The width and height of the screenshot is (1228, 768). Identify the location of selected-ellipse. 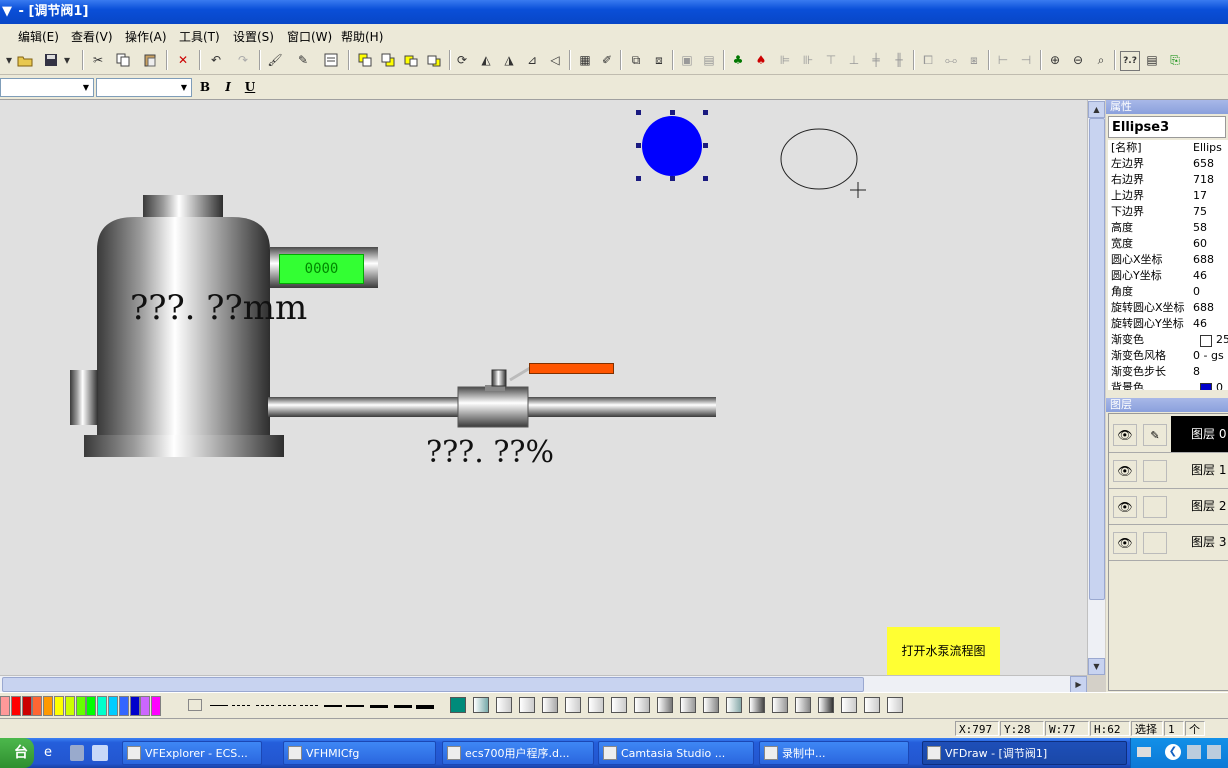
(672, 145).